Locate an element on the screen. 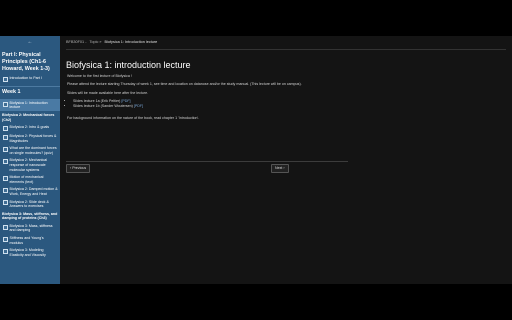  sidebar-item-label: Biofysica 2: Intro & goals is located at coordinates (29, 127).